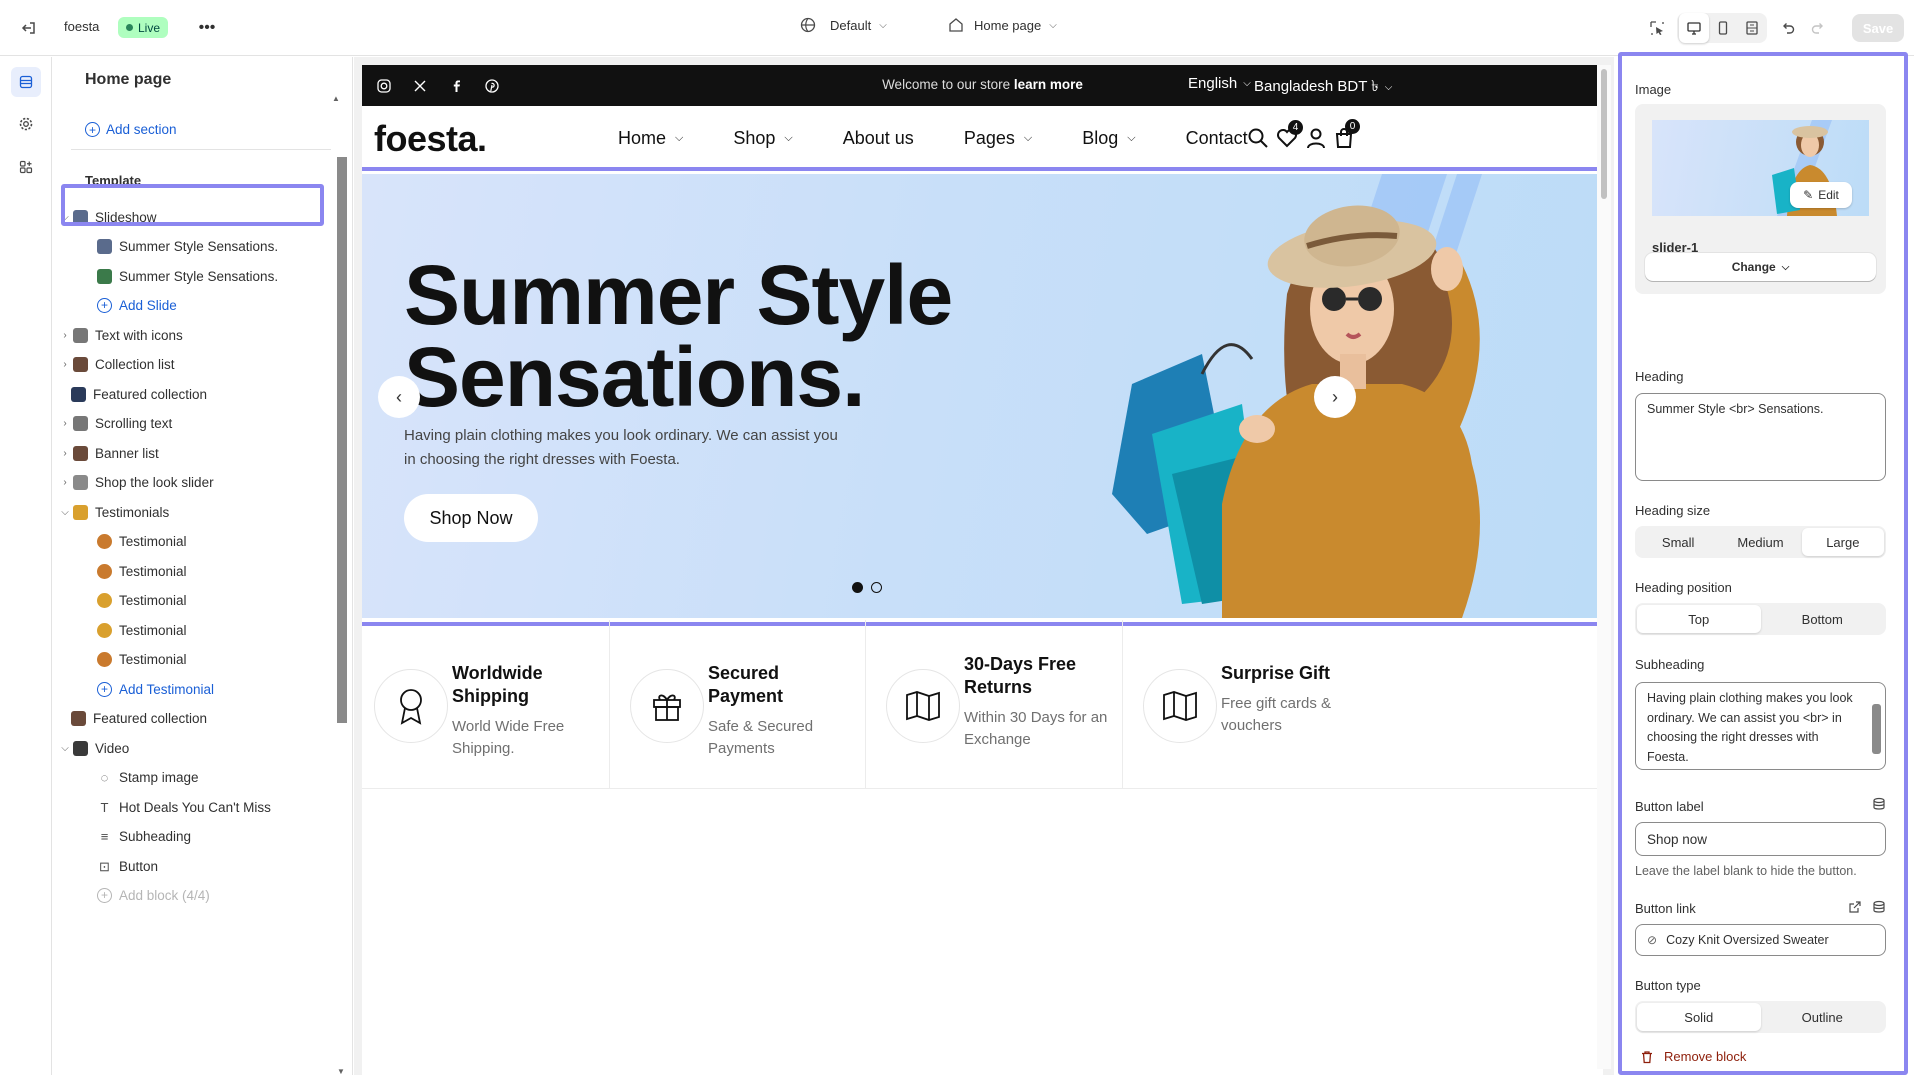 This screenshot has height=1075, width=1914. Describe the element at coordinates (1217, 138) in the screenshot. I see `nav-contact: Contact` at that location.